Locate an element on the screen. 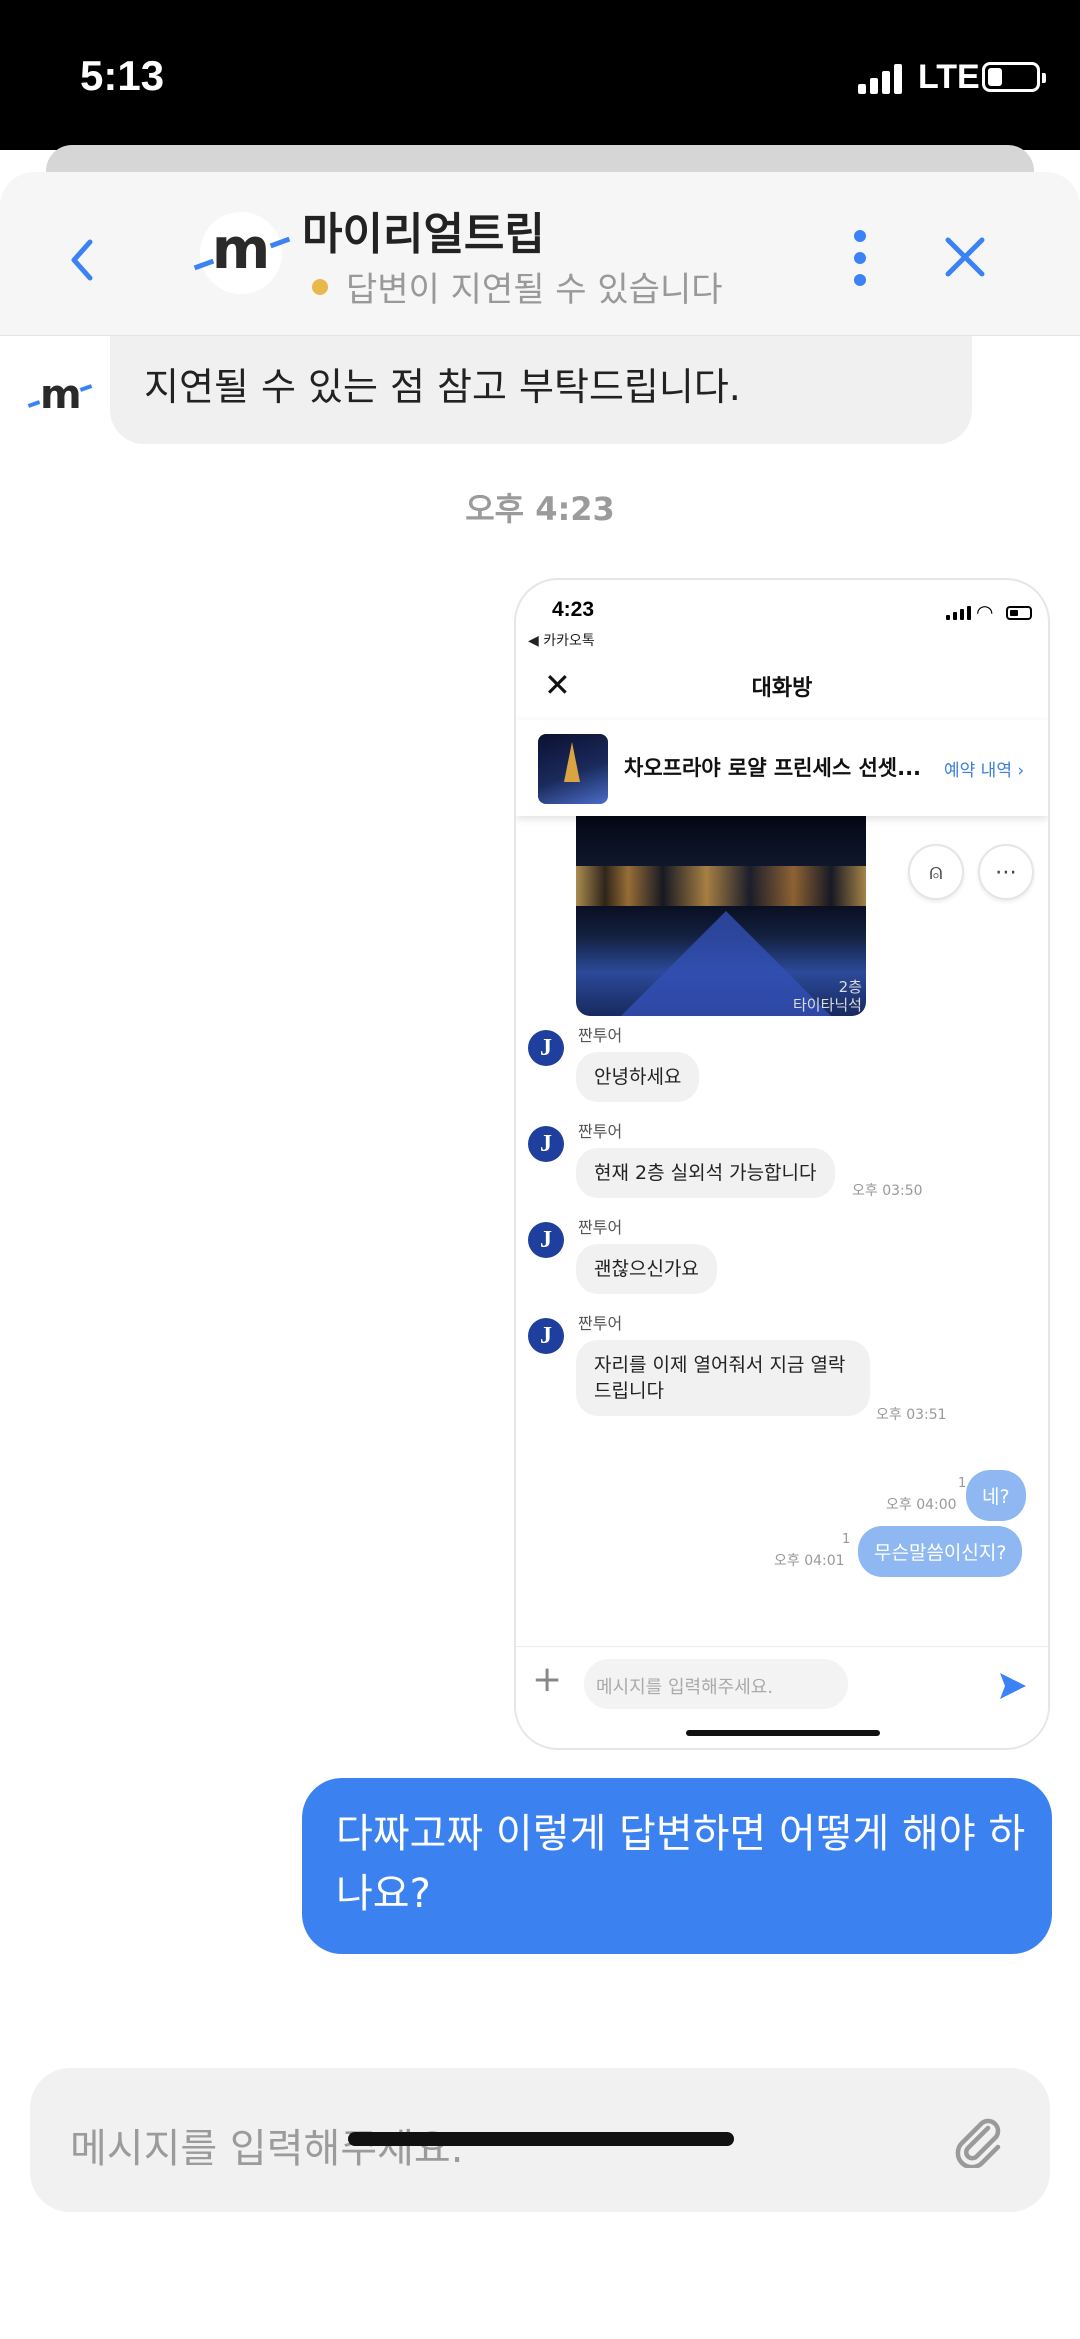 Image resolution: width=1080 pixels, height=2339 pixels. more-options-button is located at coordinates (861, 258).